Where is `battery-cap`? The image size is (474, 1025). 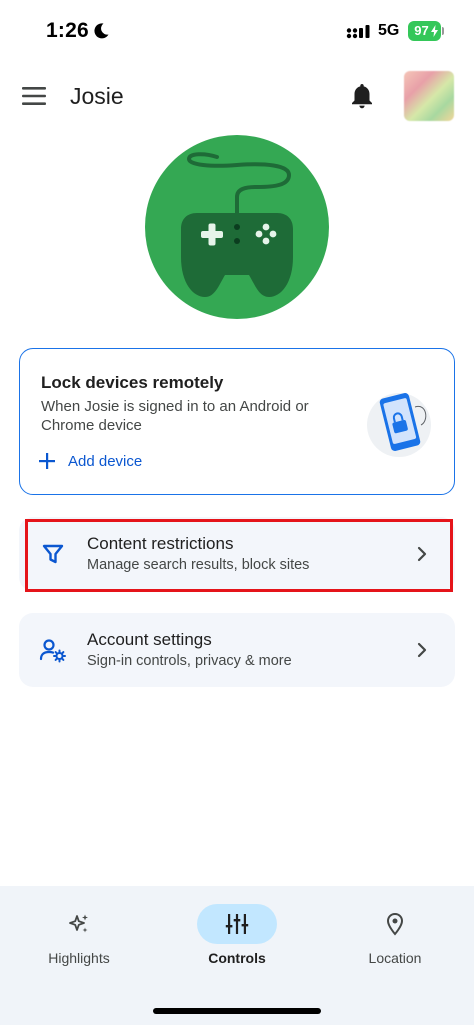
battery-cap is located at coordinates (443, 31).